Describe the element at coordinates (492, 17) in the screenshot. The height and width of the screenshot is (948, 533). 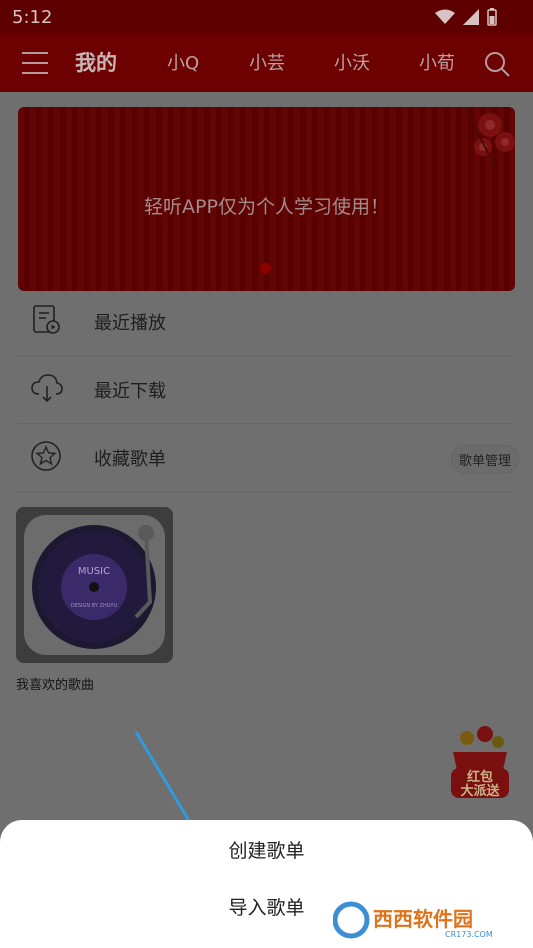
I see `battery-icon` at that location.